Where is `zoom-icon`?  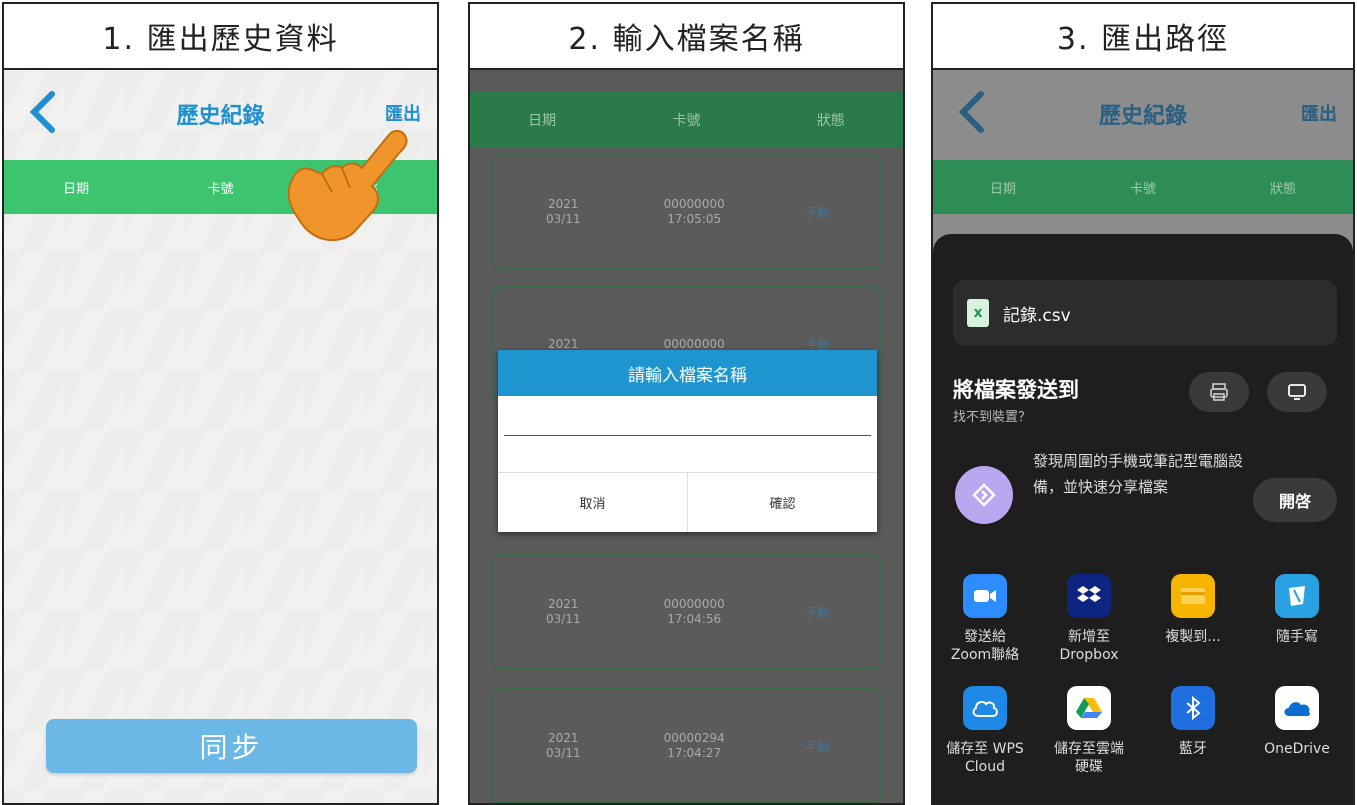 zoom-icon is located at coordinates (985, 596).